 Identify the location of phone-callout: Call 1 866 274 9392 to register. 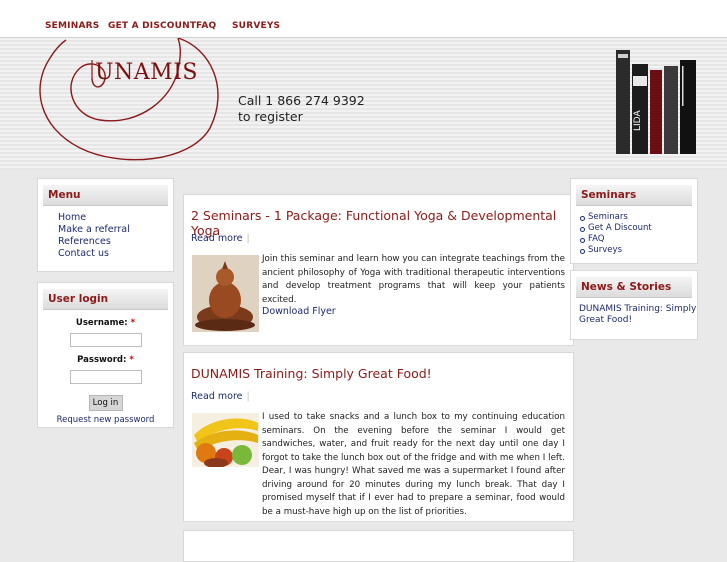
(301, 109).